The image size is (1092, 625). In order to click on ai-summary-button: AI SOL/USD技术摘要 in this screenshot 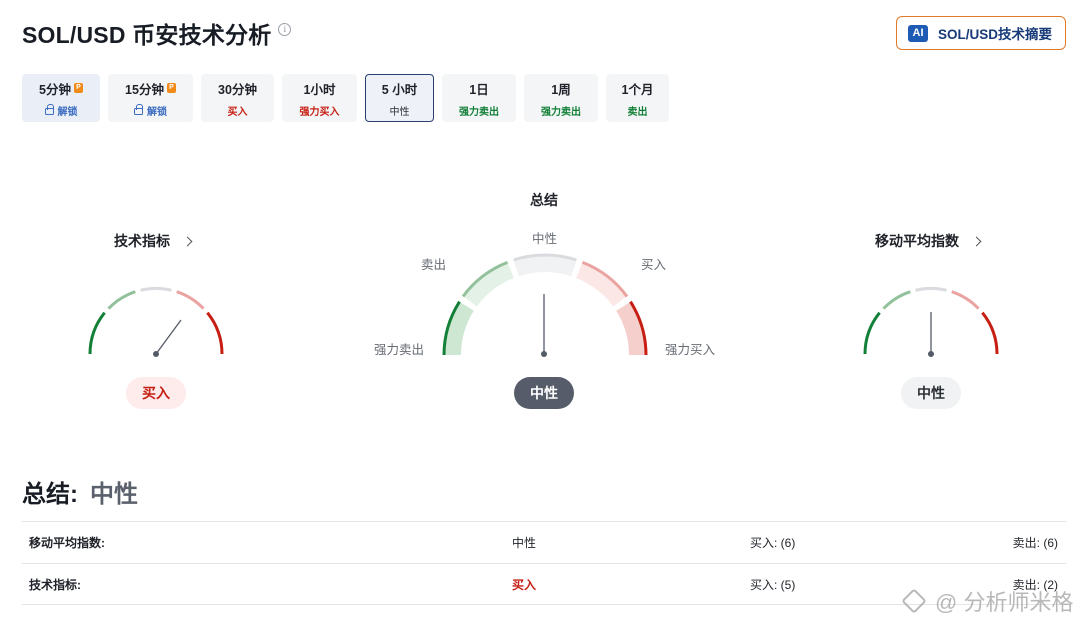, I will do `click(981, 33)`.